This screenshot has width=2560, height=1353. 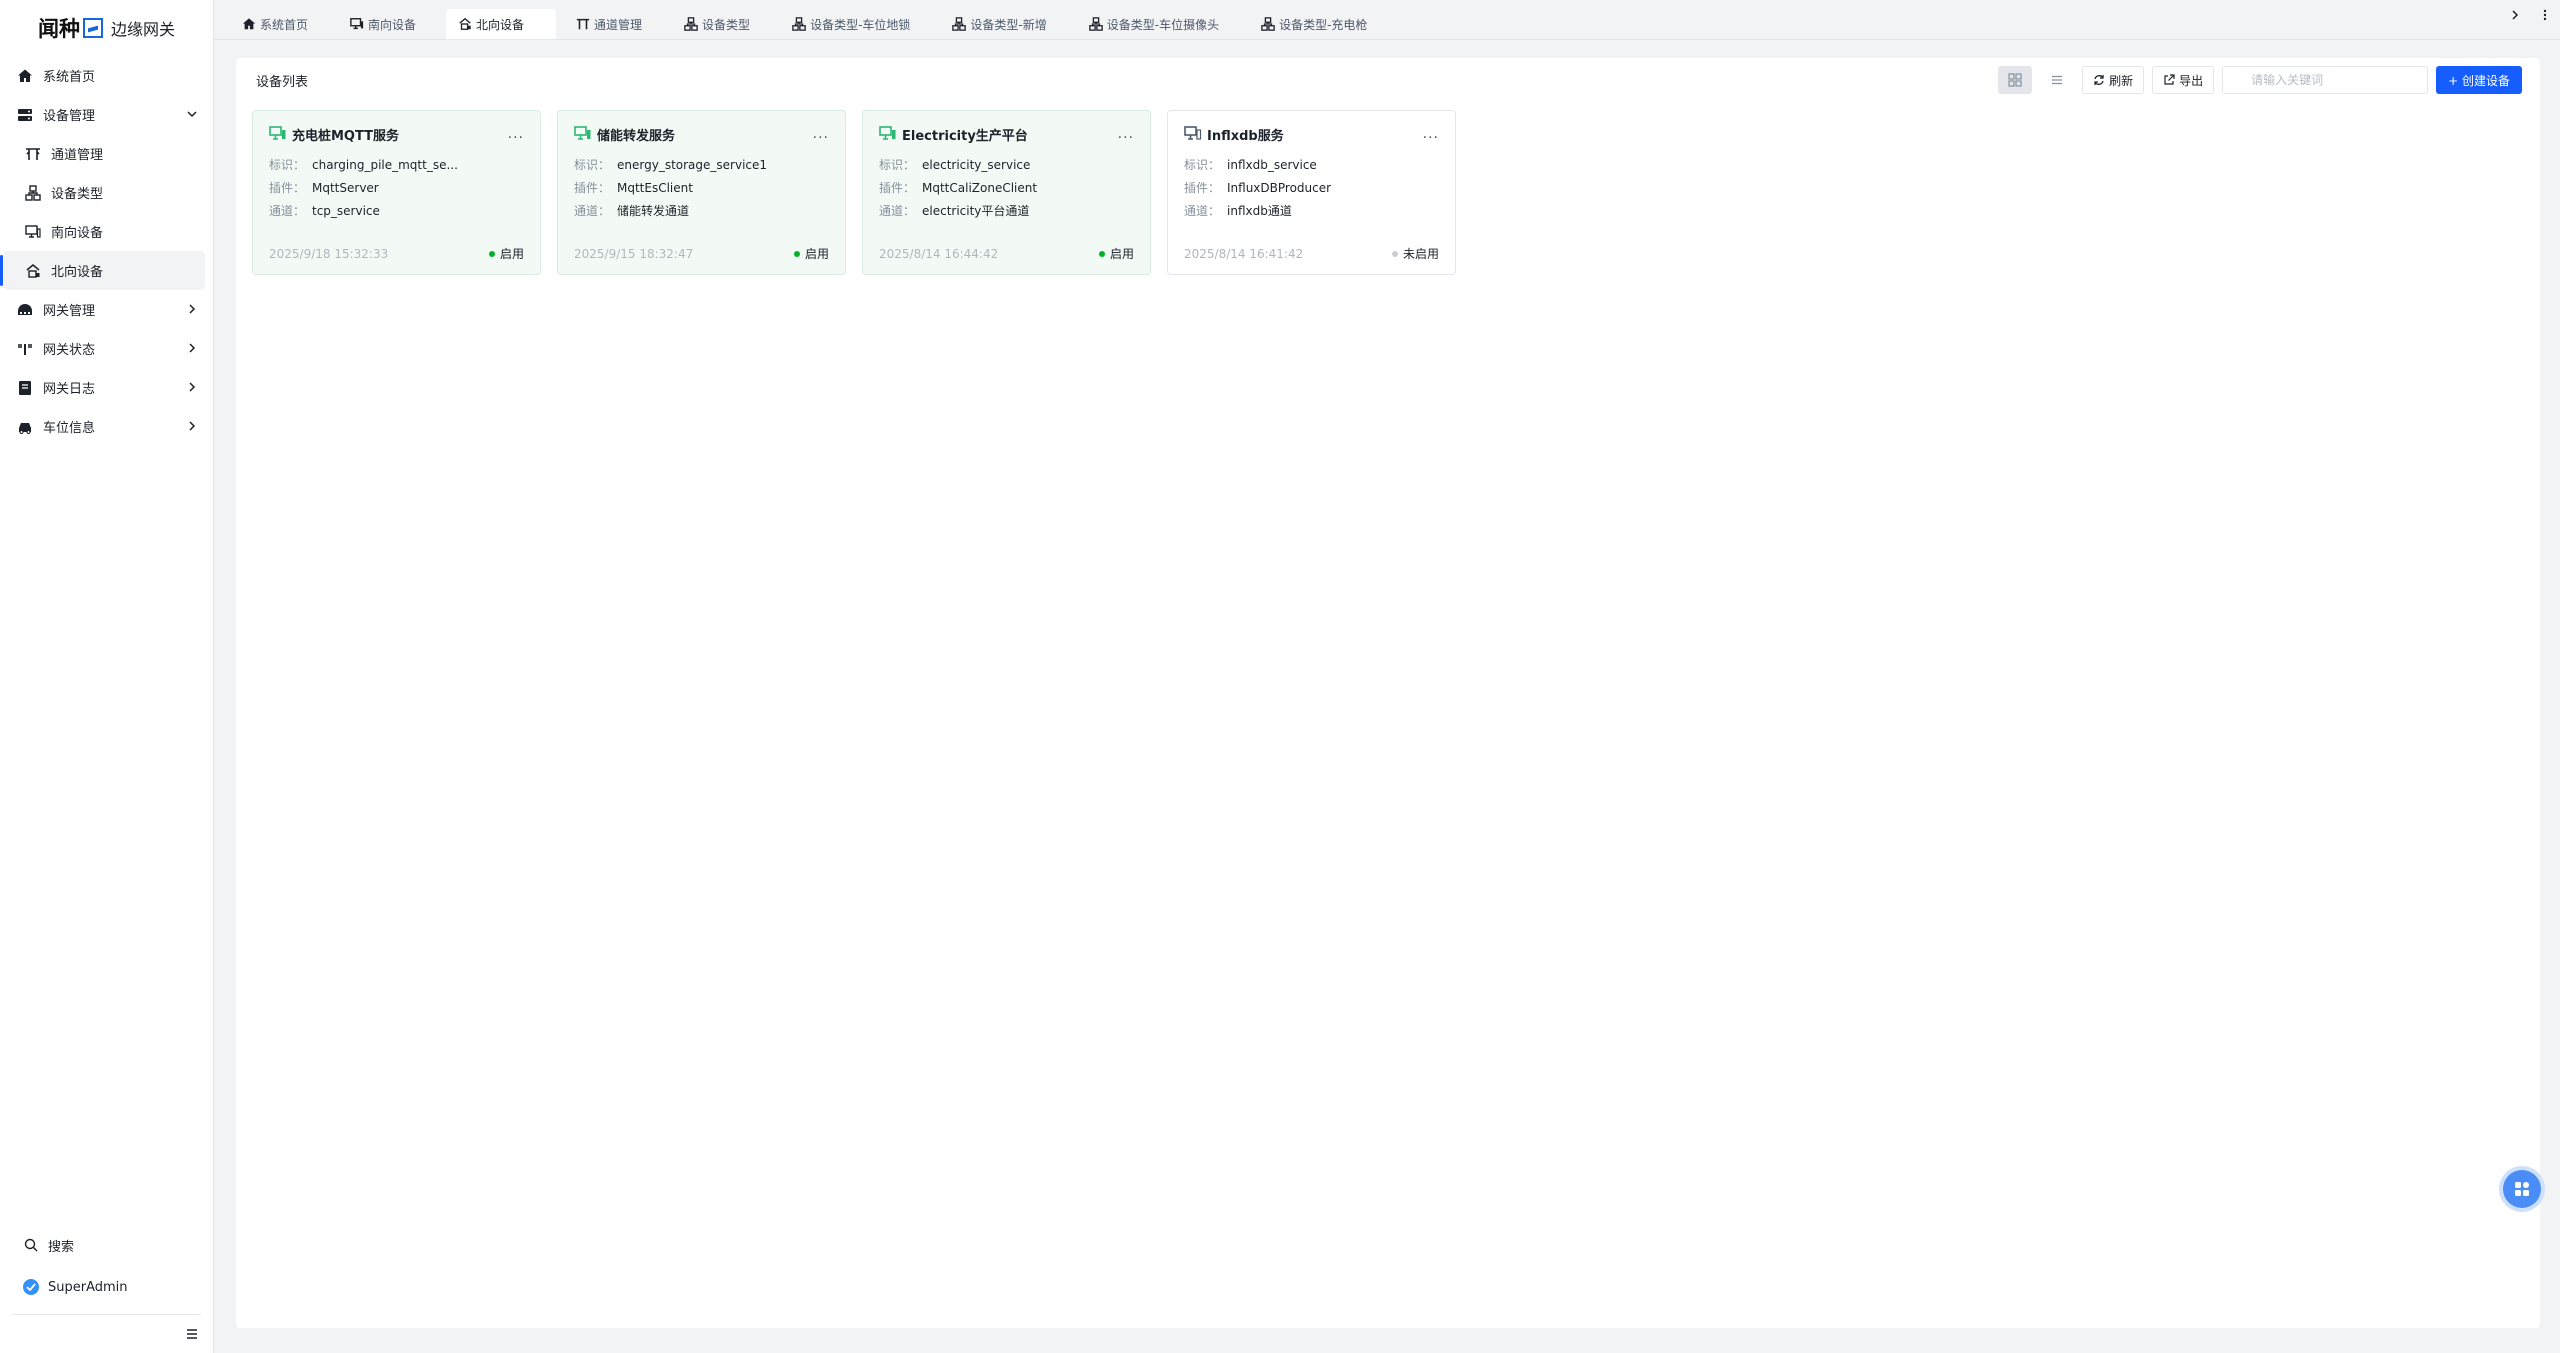 What do you see at coordinates (77, 194) in the screenshot?
I see `sidebar-item-label: 设备类型` at bounding box center [77, 194].